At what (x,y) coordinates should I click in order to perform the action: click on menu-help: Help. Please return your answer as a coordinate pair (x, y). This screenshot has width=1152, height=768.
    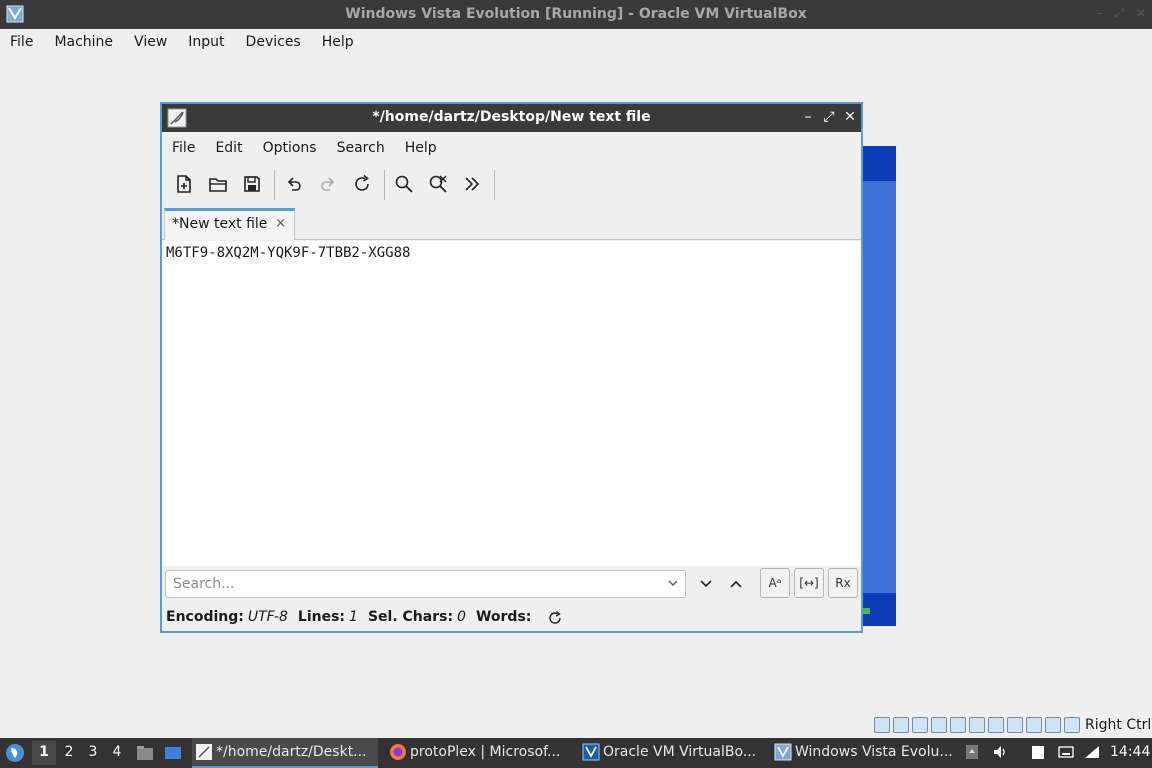
    Looking at the image, I should click on (421, 147).